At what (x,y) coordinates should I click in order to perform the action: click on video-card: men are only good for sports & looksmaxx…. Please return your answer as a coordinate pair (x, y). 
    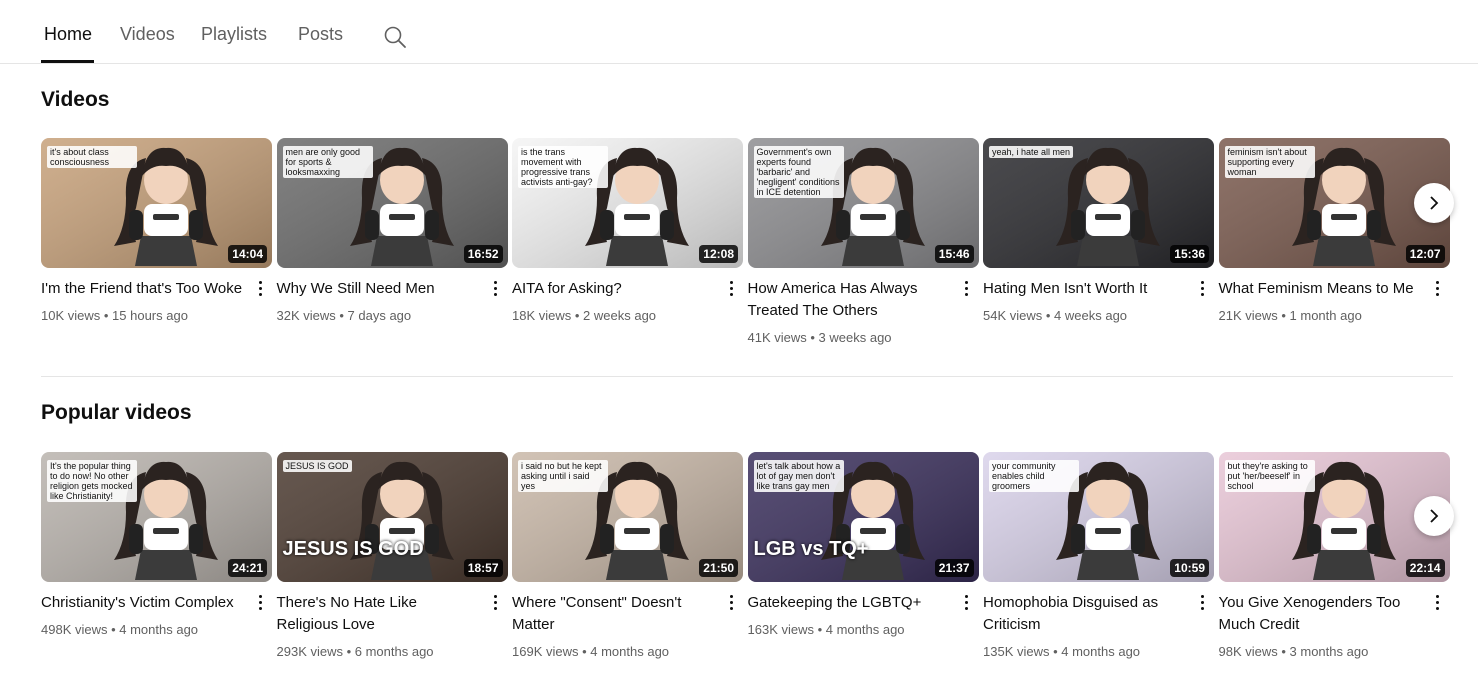
    Looking at the image, I should click on (392, 230).